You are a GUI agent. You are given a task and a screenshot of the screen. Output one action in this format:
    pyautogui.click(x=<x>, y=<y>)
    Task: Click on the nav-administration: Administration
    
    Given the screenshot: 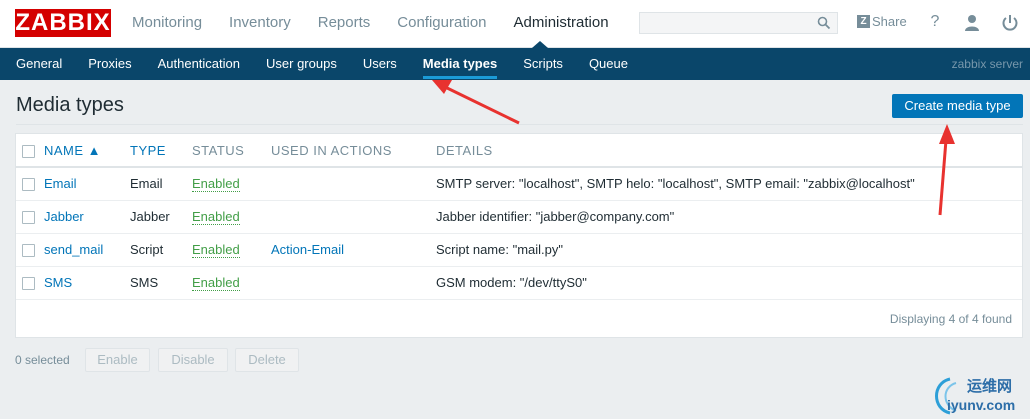 What is the action you would take?
    pyautogui.click(x=561, y=24)
    